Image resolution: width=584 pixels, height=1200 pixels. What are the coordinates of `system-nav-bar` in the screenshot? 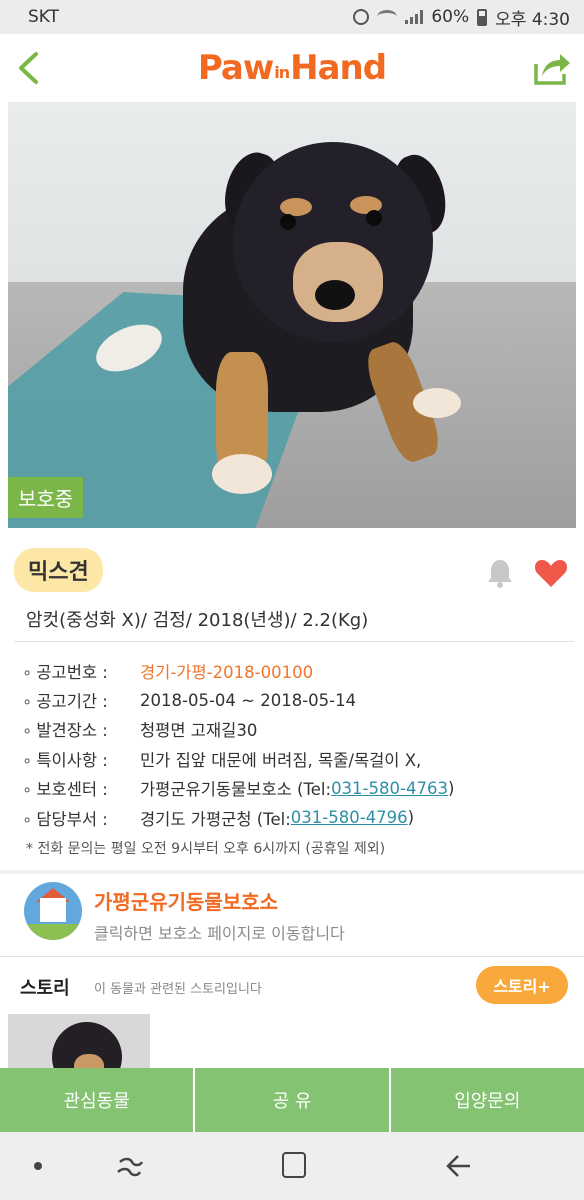 It's located at (292, 1166).